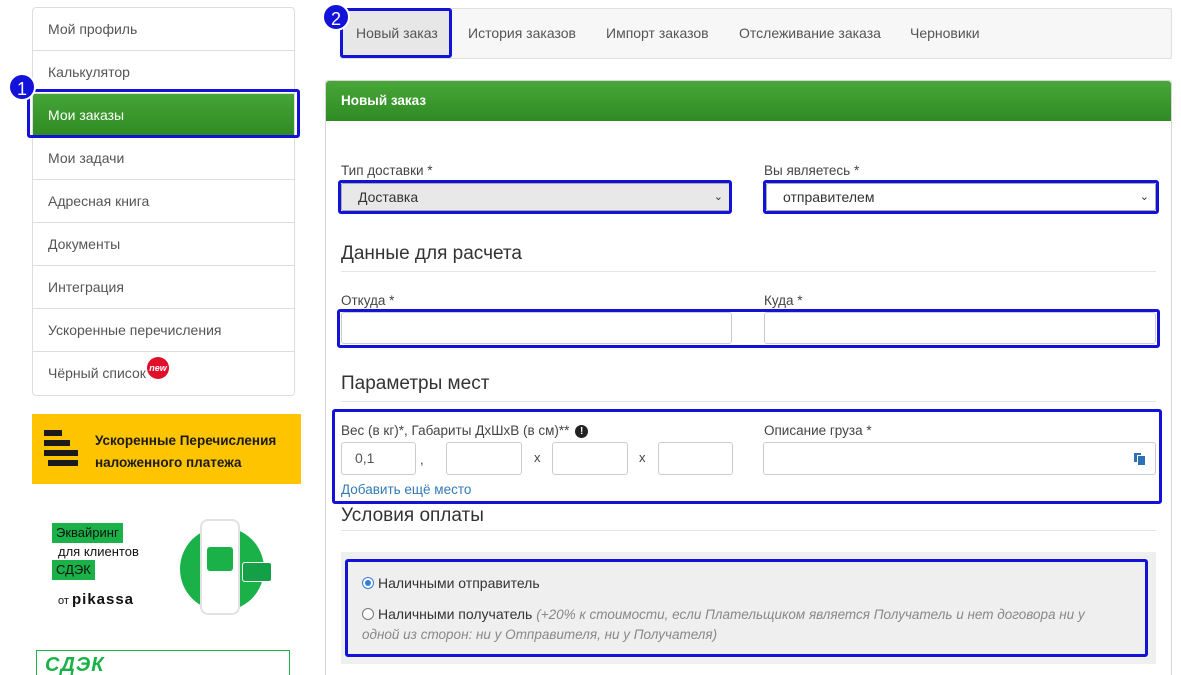  I want to click on add-place-link: Добавить ещё место, so click(406, 489).